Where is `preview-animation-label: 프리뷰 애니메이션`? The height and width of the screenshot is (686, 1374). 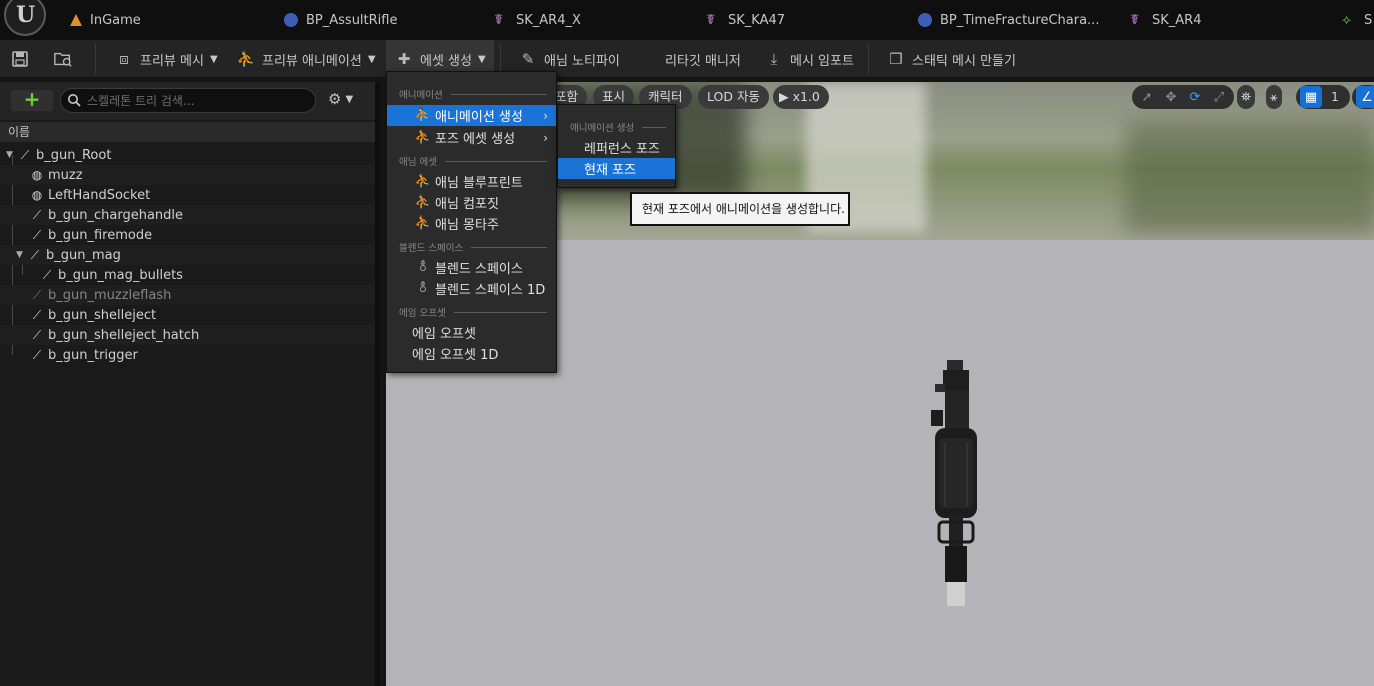 preview-animation-label: 프리뷰 애니메이션 is located at coordinates (312, 61).